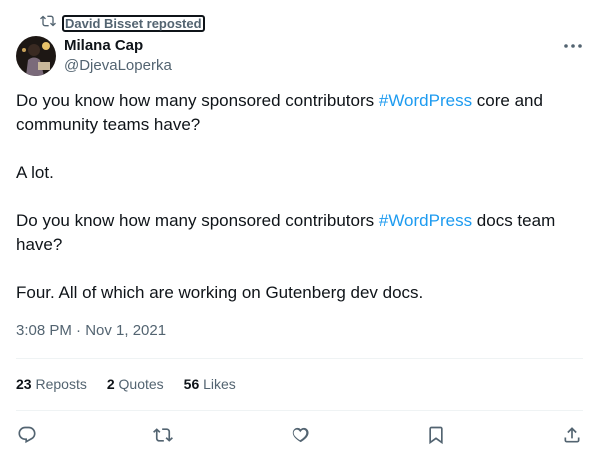 The width and height of the screenshot is (598, 451). What do you see at coordinates (191, 384) in the screenshot?
I see `likes-count: 56` at bounding box center [191, 384].